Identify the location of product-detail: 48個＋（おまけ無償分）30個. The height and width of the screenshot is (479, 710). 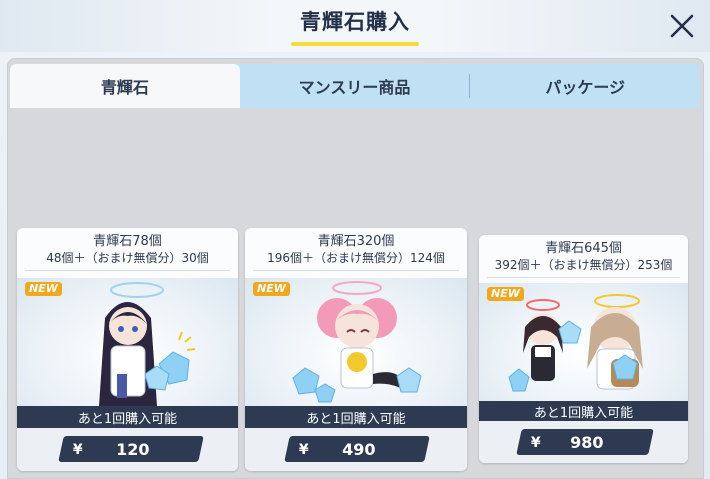
(127, 258).